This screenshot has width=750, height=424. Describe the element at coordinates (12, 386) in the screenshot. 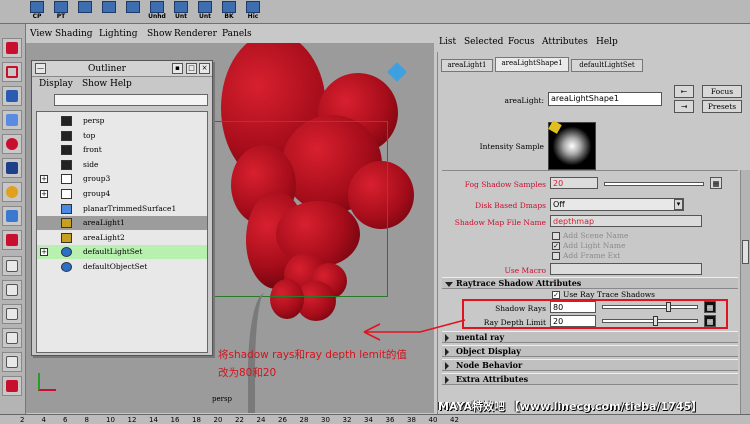

I see `layout-custom-icon` at that location.